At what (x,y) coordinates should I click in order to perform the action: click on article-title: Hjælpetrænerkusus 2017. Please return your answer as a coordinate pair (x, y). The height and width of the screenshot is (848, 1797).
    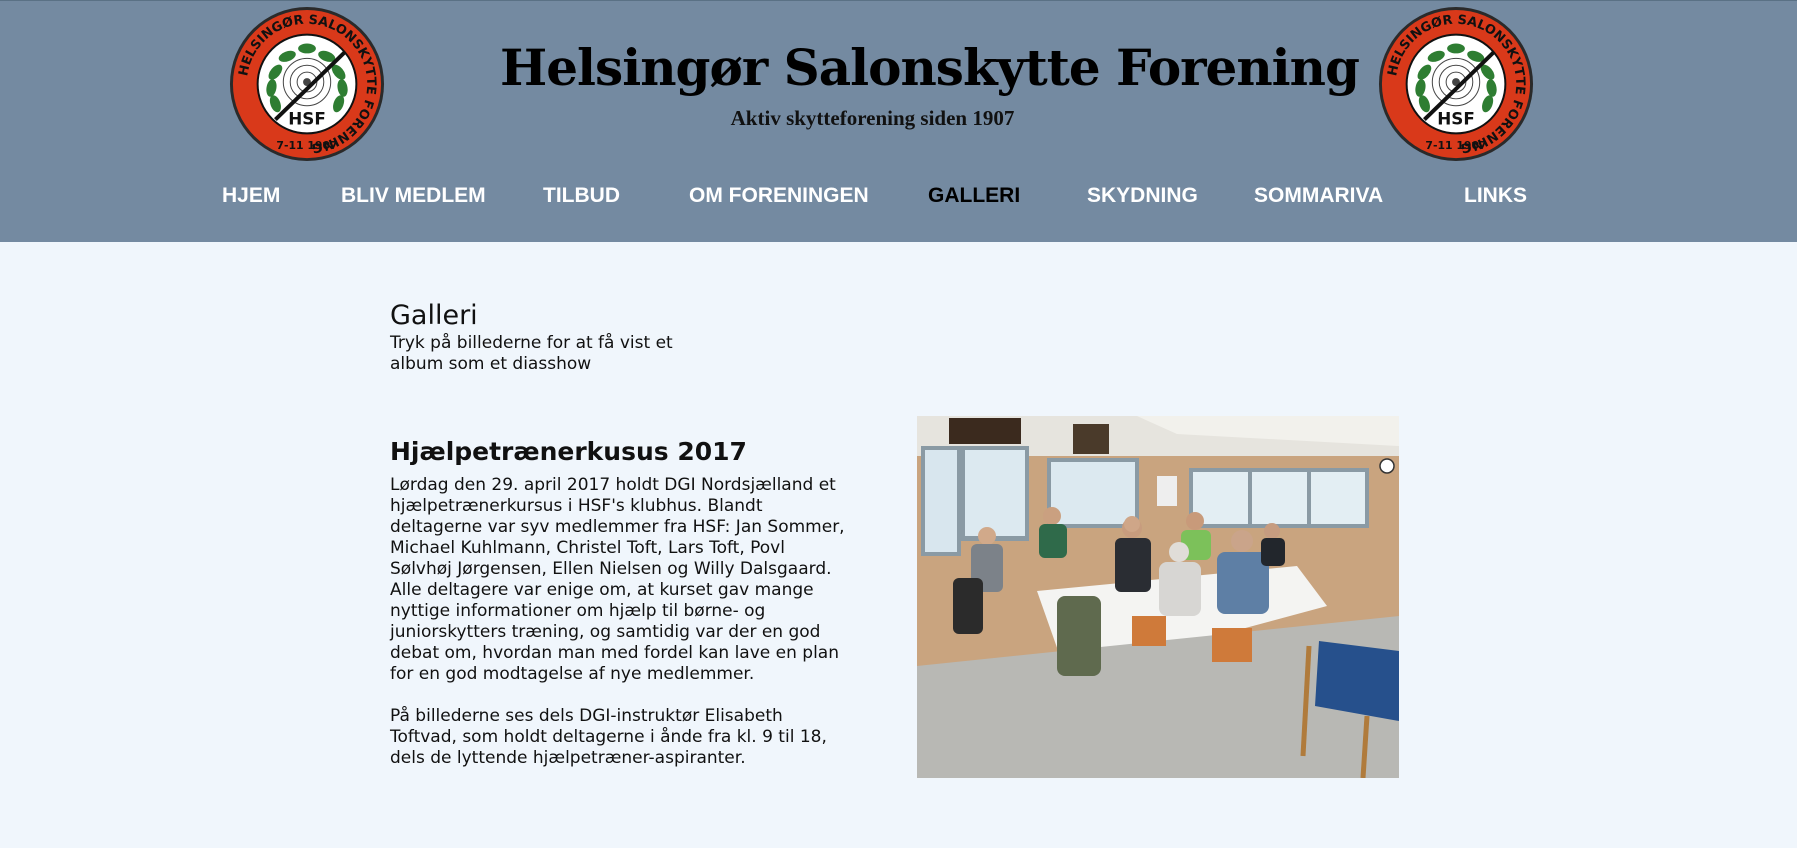
    Looking at the image, I should click on (568, 451).